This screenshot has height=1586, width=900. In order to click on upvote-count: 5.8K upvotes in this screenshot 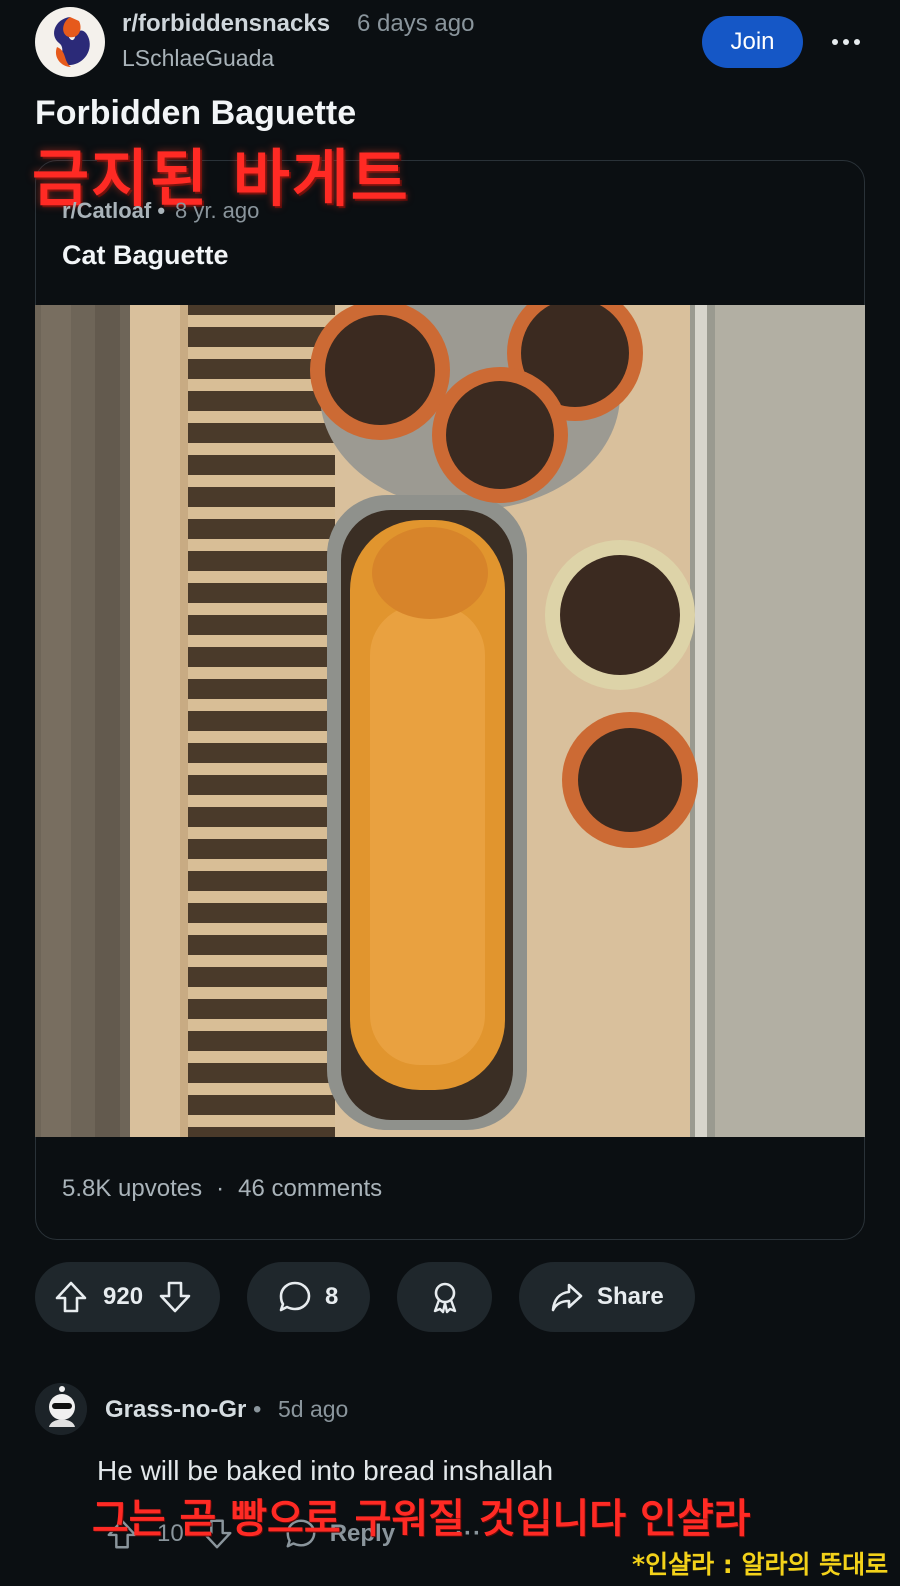, I will do `click(132, 1188)`.